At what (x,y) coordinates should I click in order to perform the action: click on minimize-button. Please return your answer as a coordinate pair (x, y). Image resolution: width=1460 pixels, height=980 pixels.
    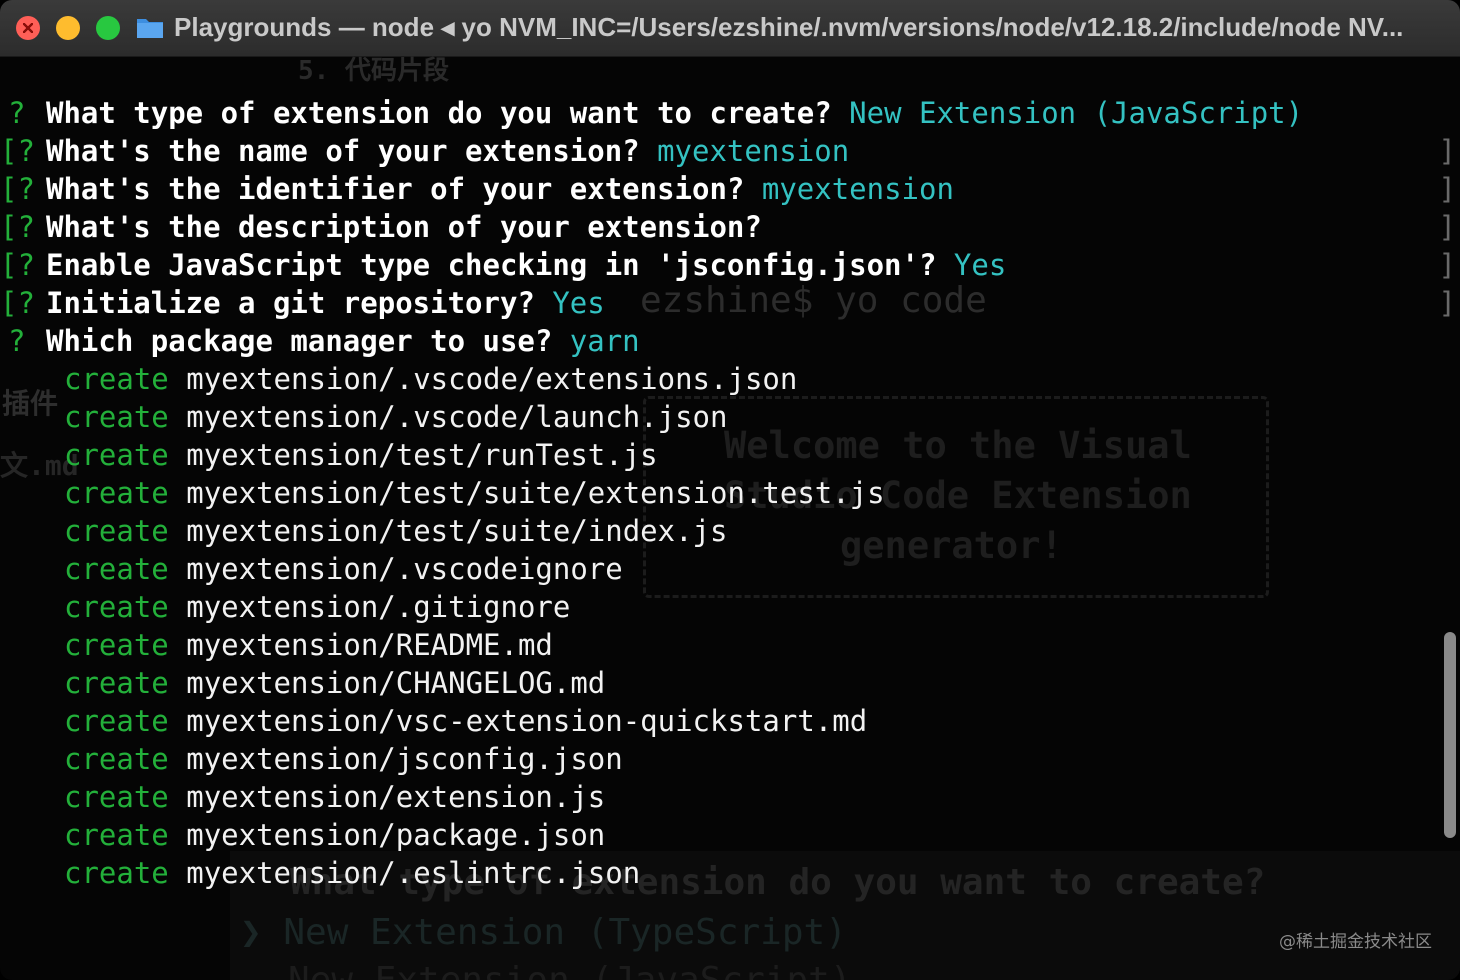
    Looking at the image, I should click on (68, 28).